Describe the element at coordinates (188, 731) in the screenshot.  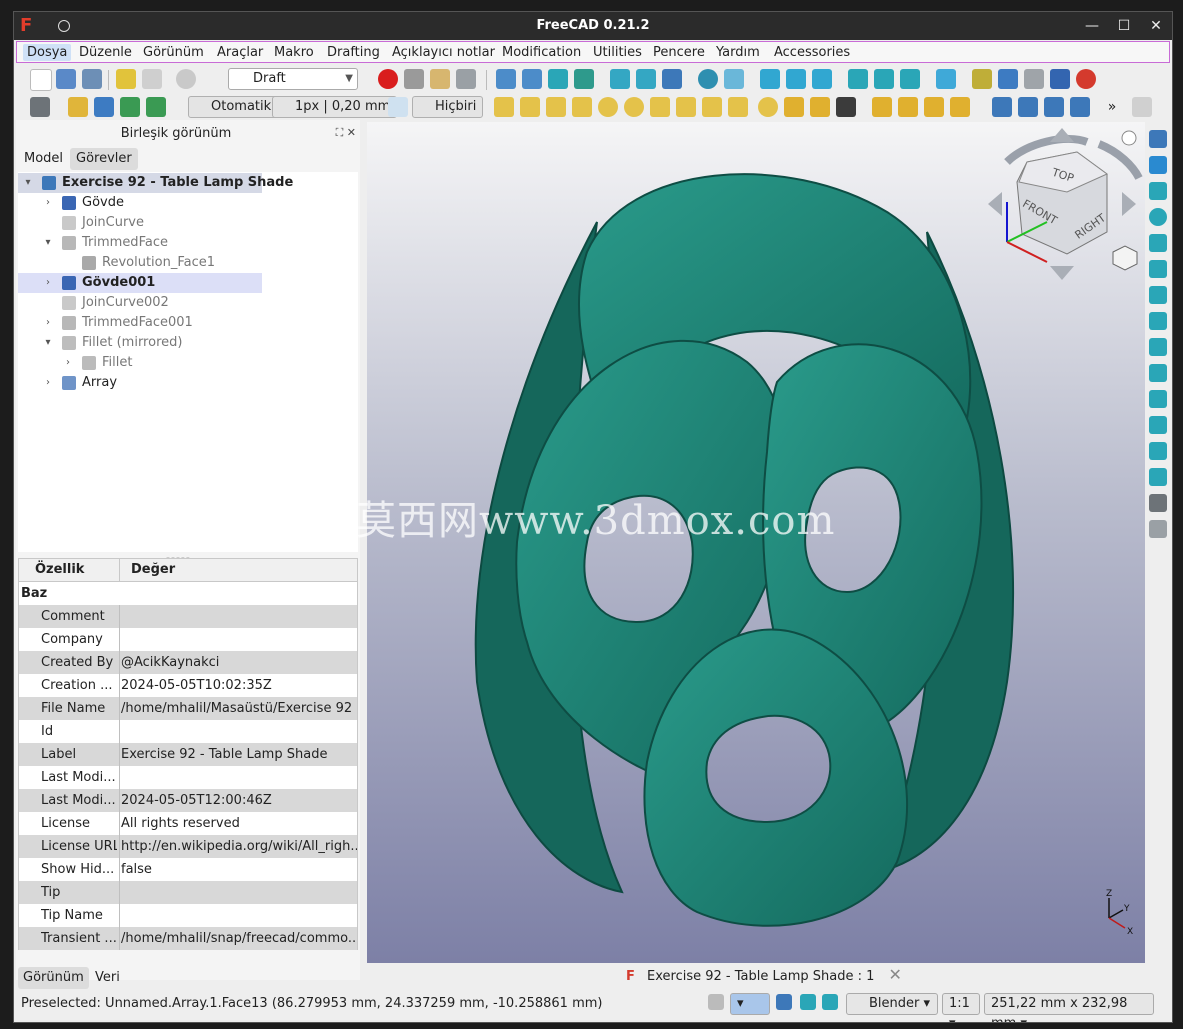
I see `property-row: Id` at that location.